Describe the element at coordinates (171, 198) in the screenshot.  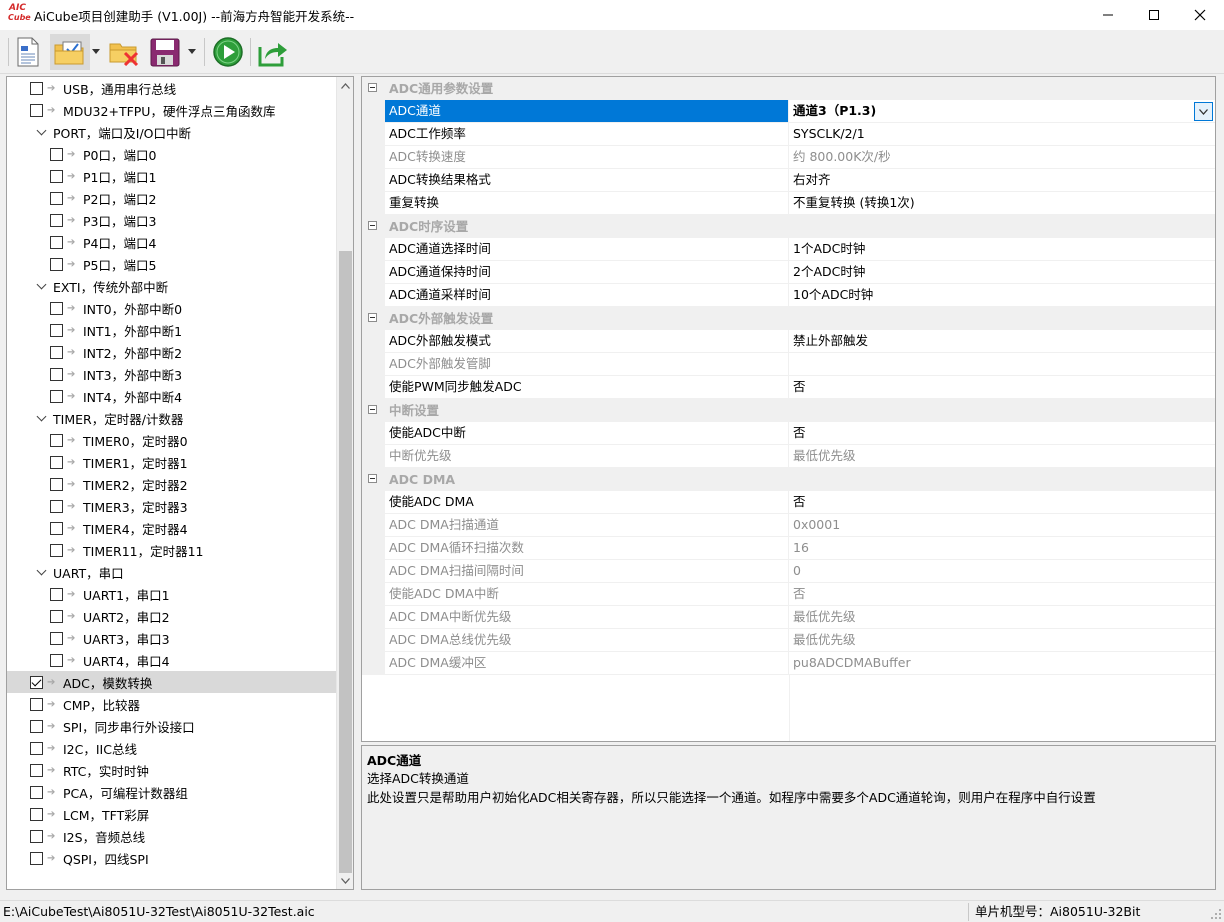
I see `tree-item: ➔ P2口，端口2` at that location.